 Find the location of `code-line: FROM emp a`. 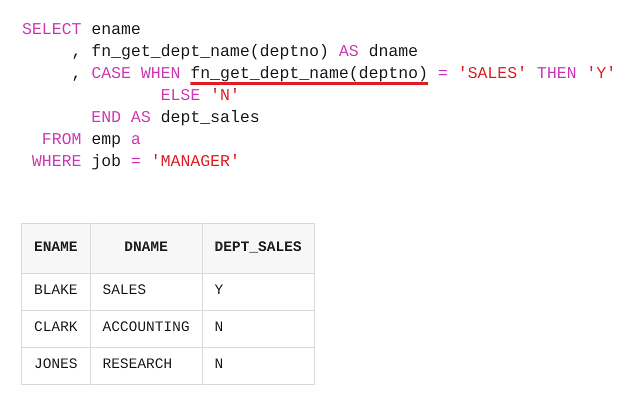

code-line: FROM emp a is located at coordinates (90, 140).